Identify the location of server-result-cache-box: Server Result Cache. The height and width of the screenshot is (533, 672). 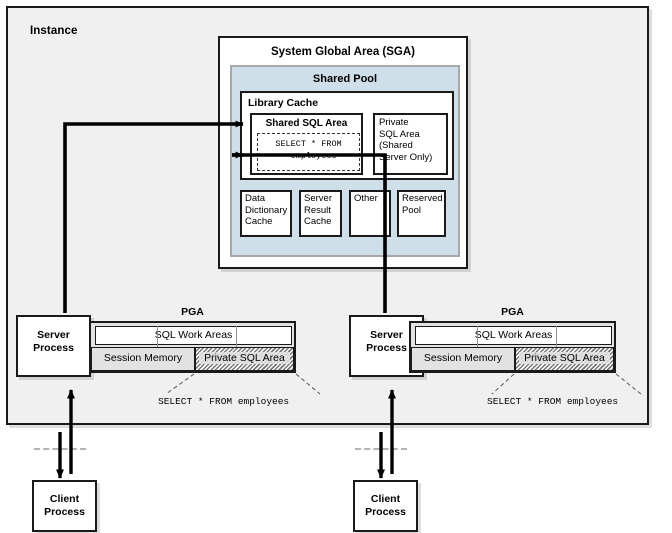
(320, 213).